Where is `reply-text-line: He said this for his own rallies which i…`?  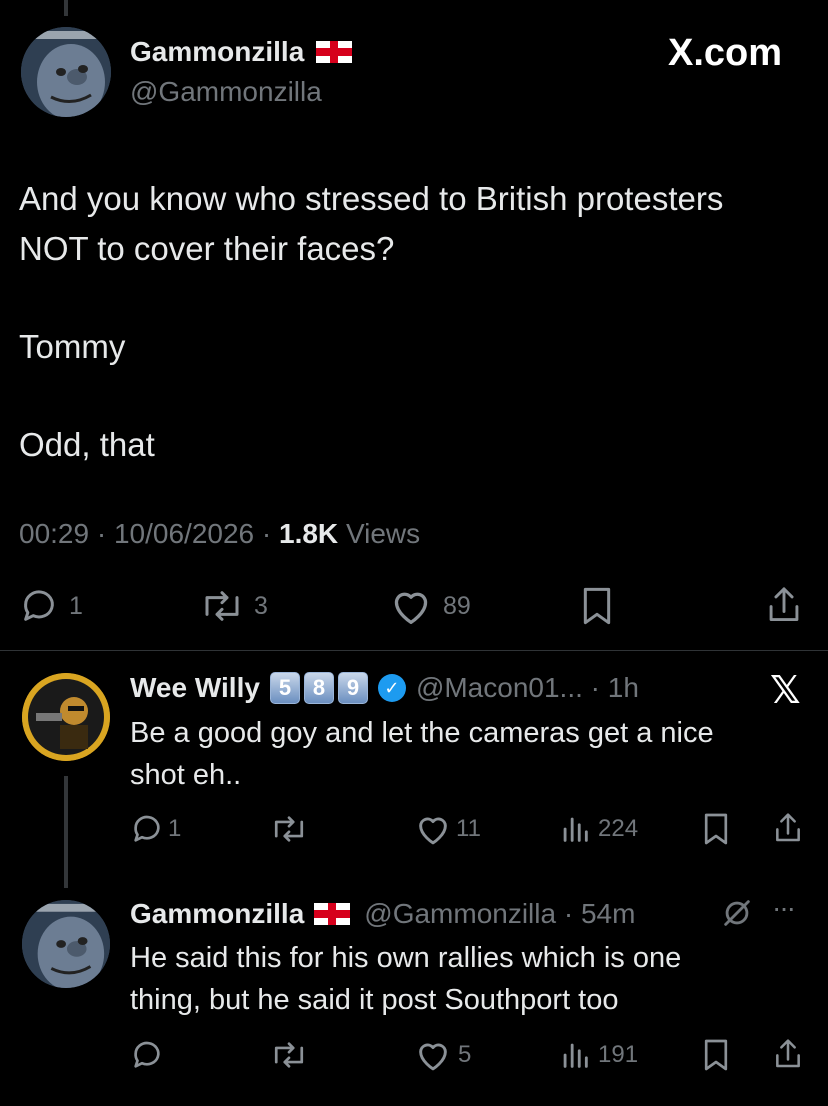 reply-text-line: He said this for his own rallies which i… is located at coordinates (406, 958).